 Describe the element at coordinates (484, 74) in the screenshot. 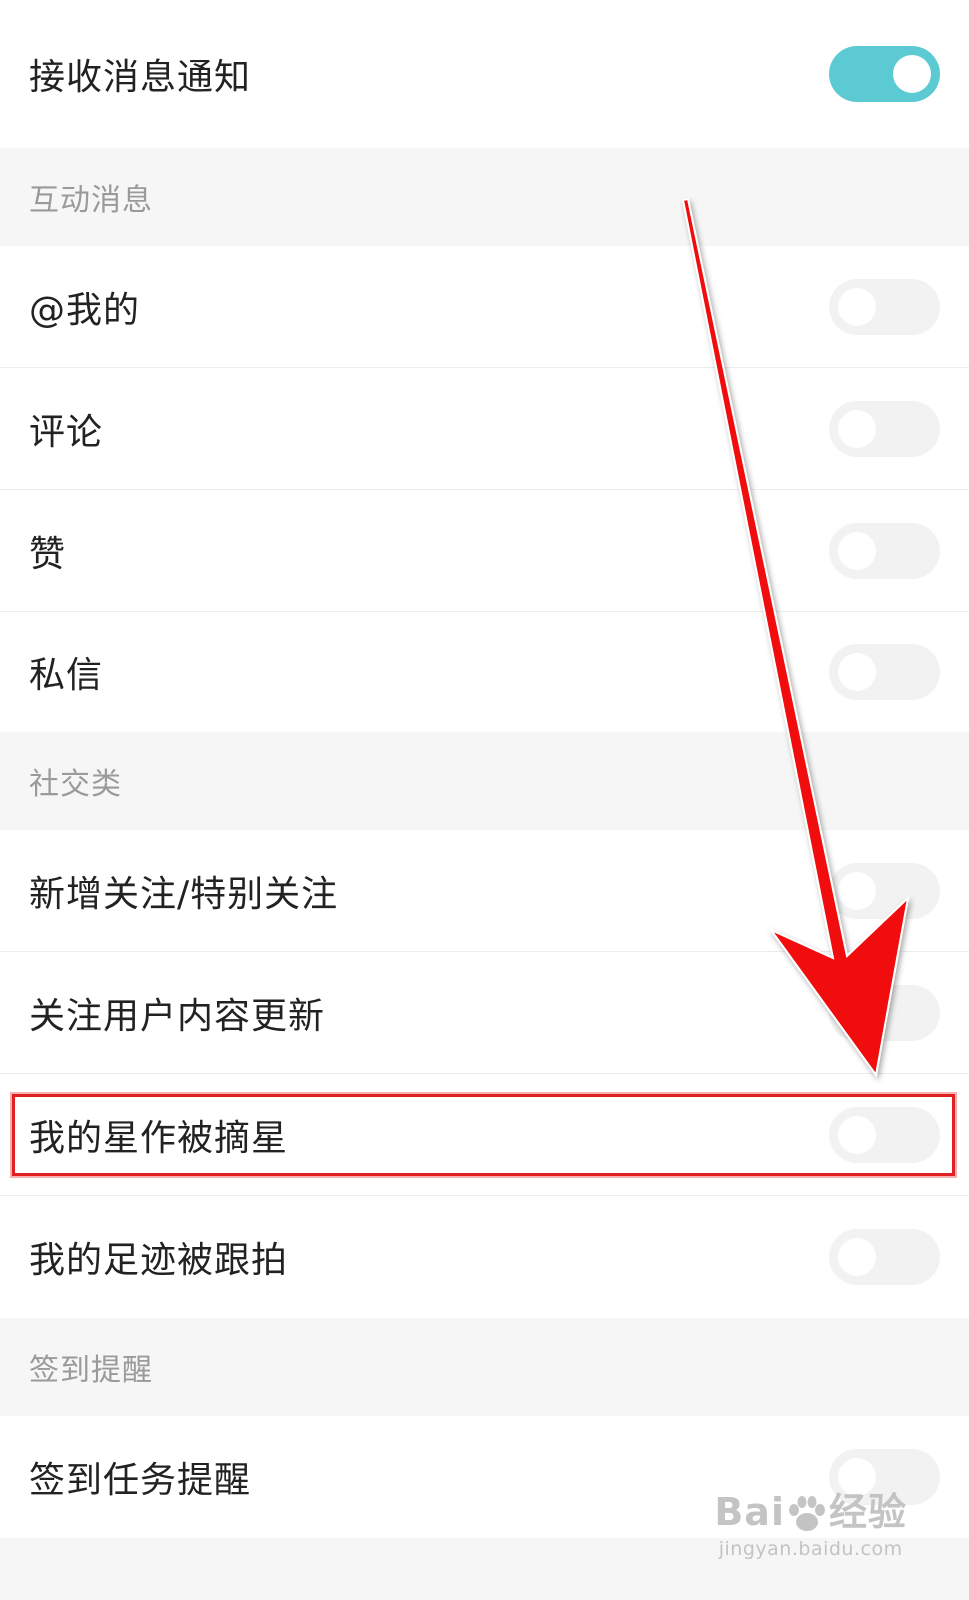

I see `receive-notifications-row: 接收消息通知` at that location.